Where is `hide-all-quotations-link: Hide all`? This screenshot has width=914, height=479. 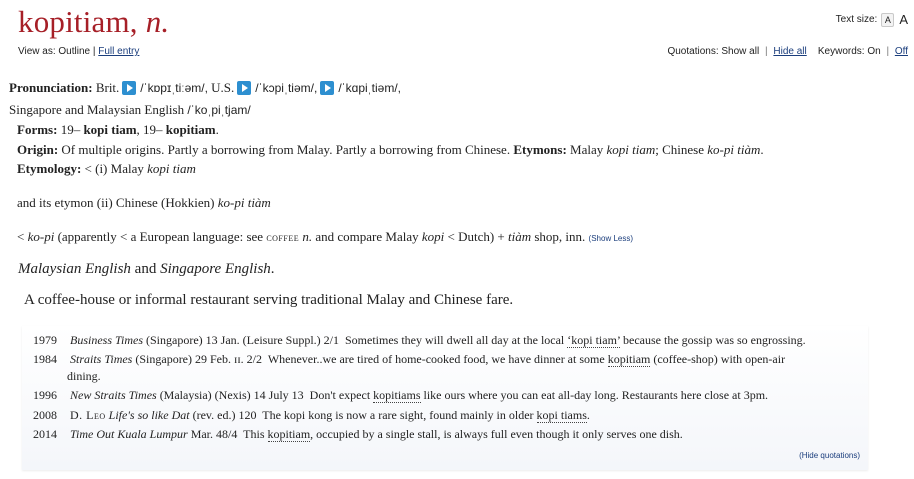 hide-all-quotations-link: Hide all is located at coordinates (789, 51).